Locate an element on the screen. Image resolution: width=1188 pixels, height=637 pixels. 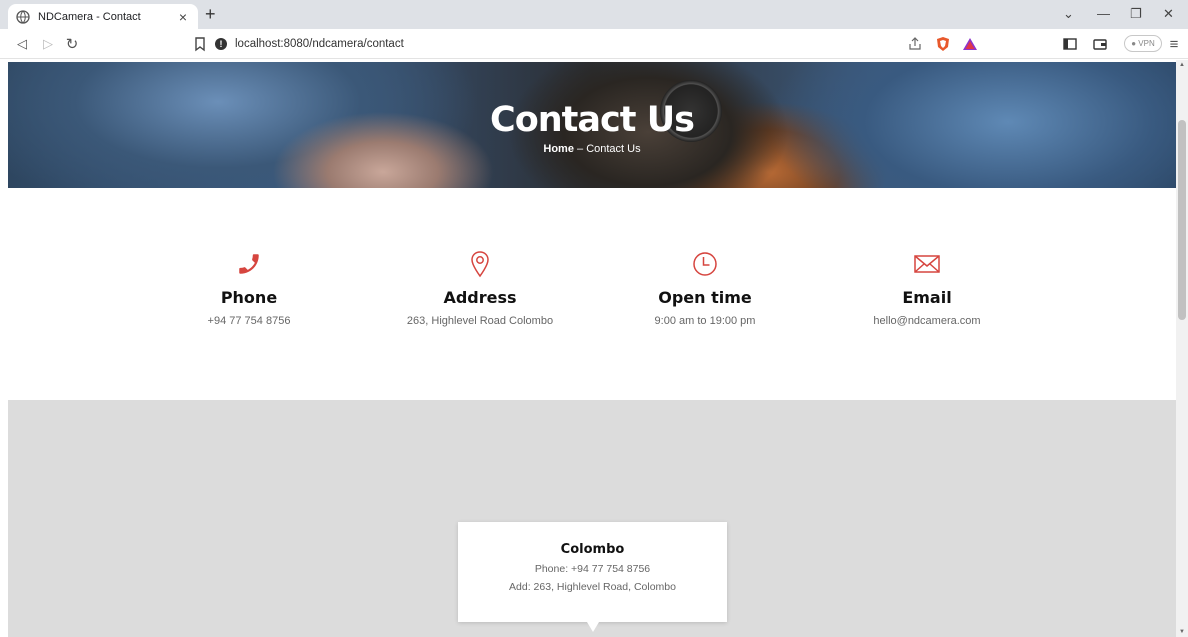
url-text: localhost:8080/ndcamera/contact is located at coordinates (319, 44).